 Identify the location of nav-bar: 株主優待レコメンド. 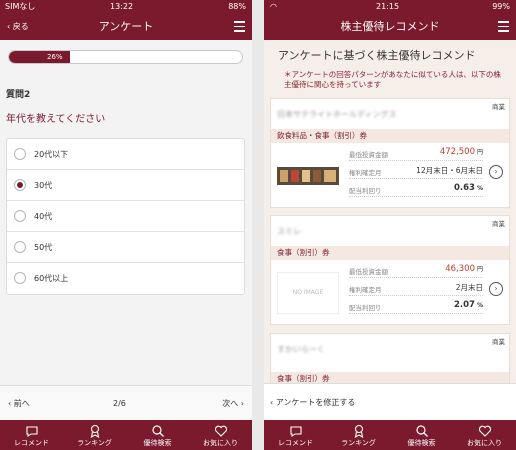
(390, 26).